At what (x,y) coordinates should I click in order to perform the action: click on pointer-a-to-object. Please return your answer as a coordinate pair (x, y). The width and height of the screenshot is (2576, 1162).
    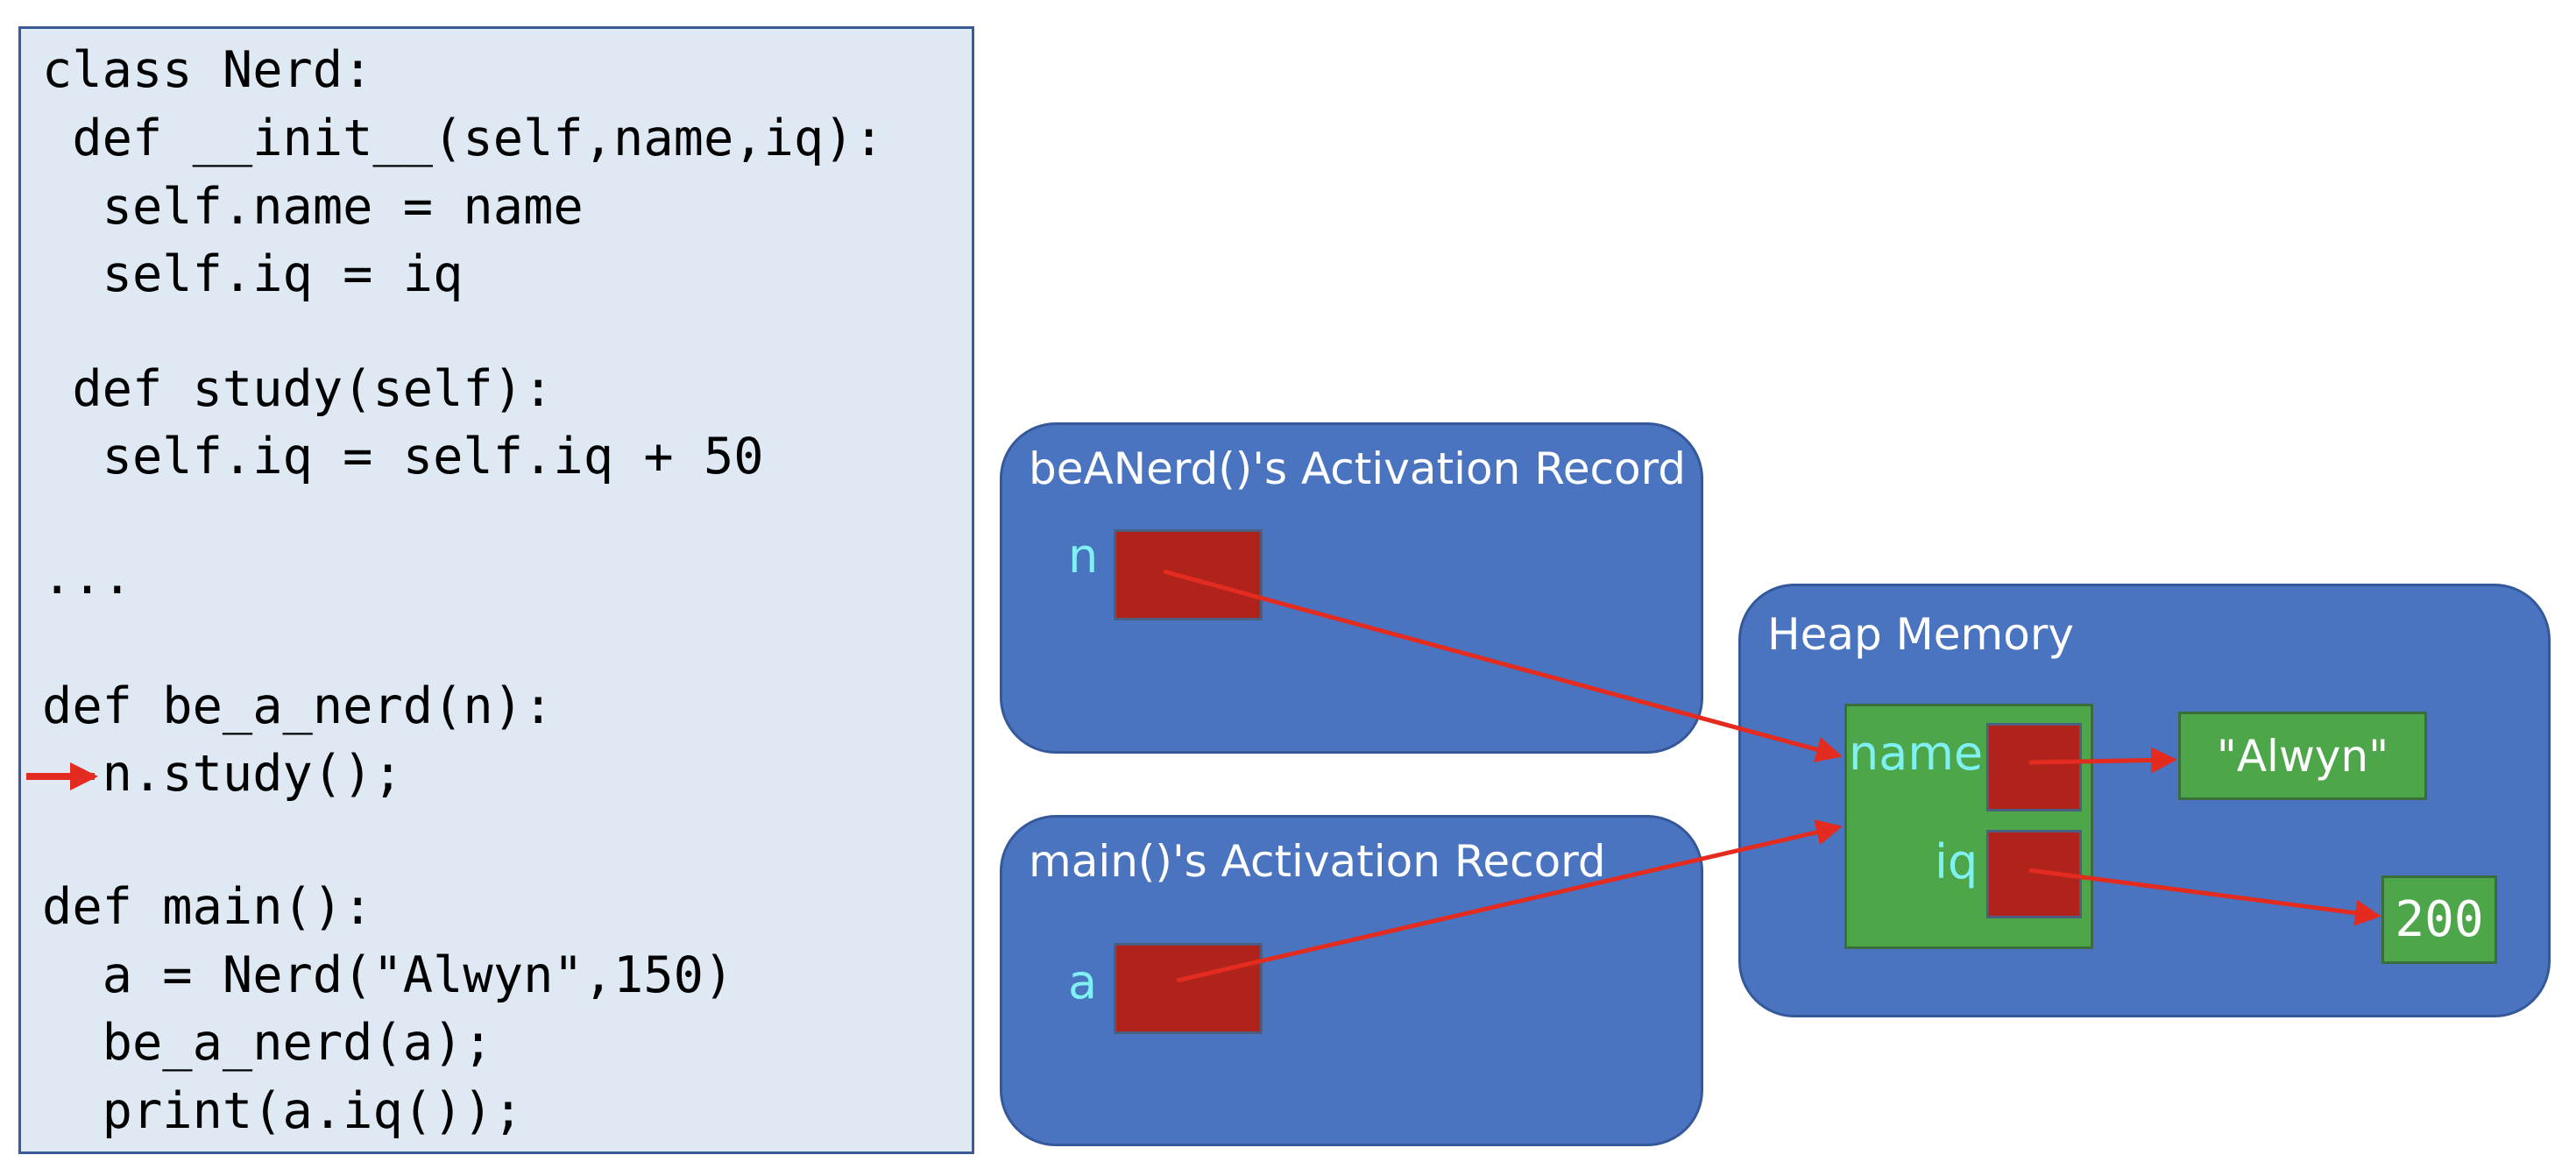
    Looking at the image, I should click on (1509, 901).